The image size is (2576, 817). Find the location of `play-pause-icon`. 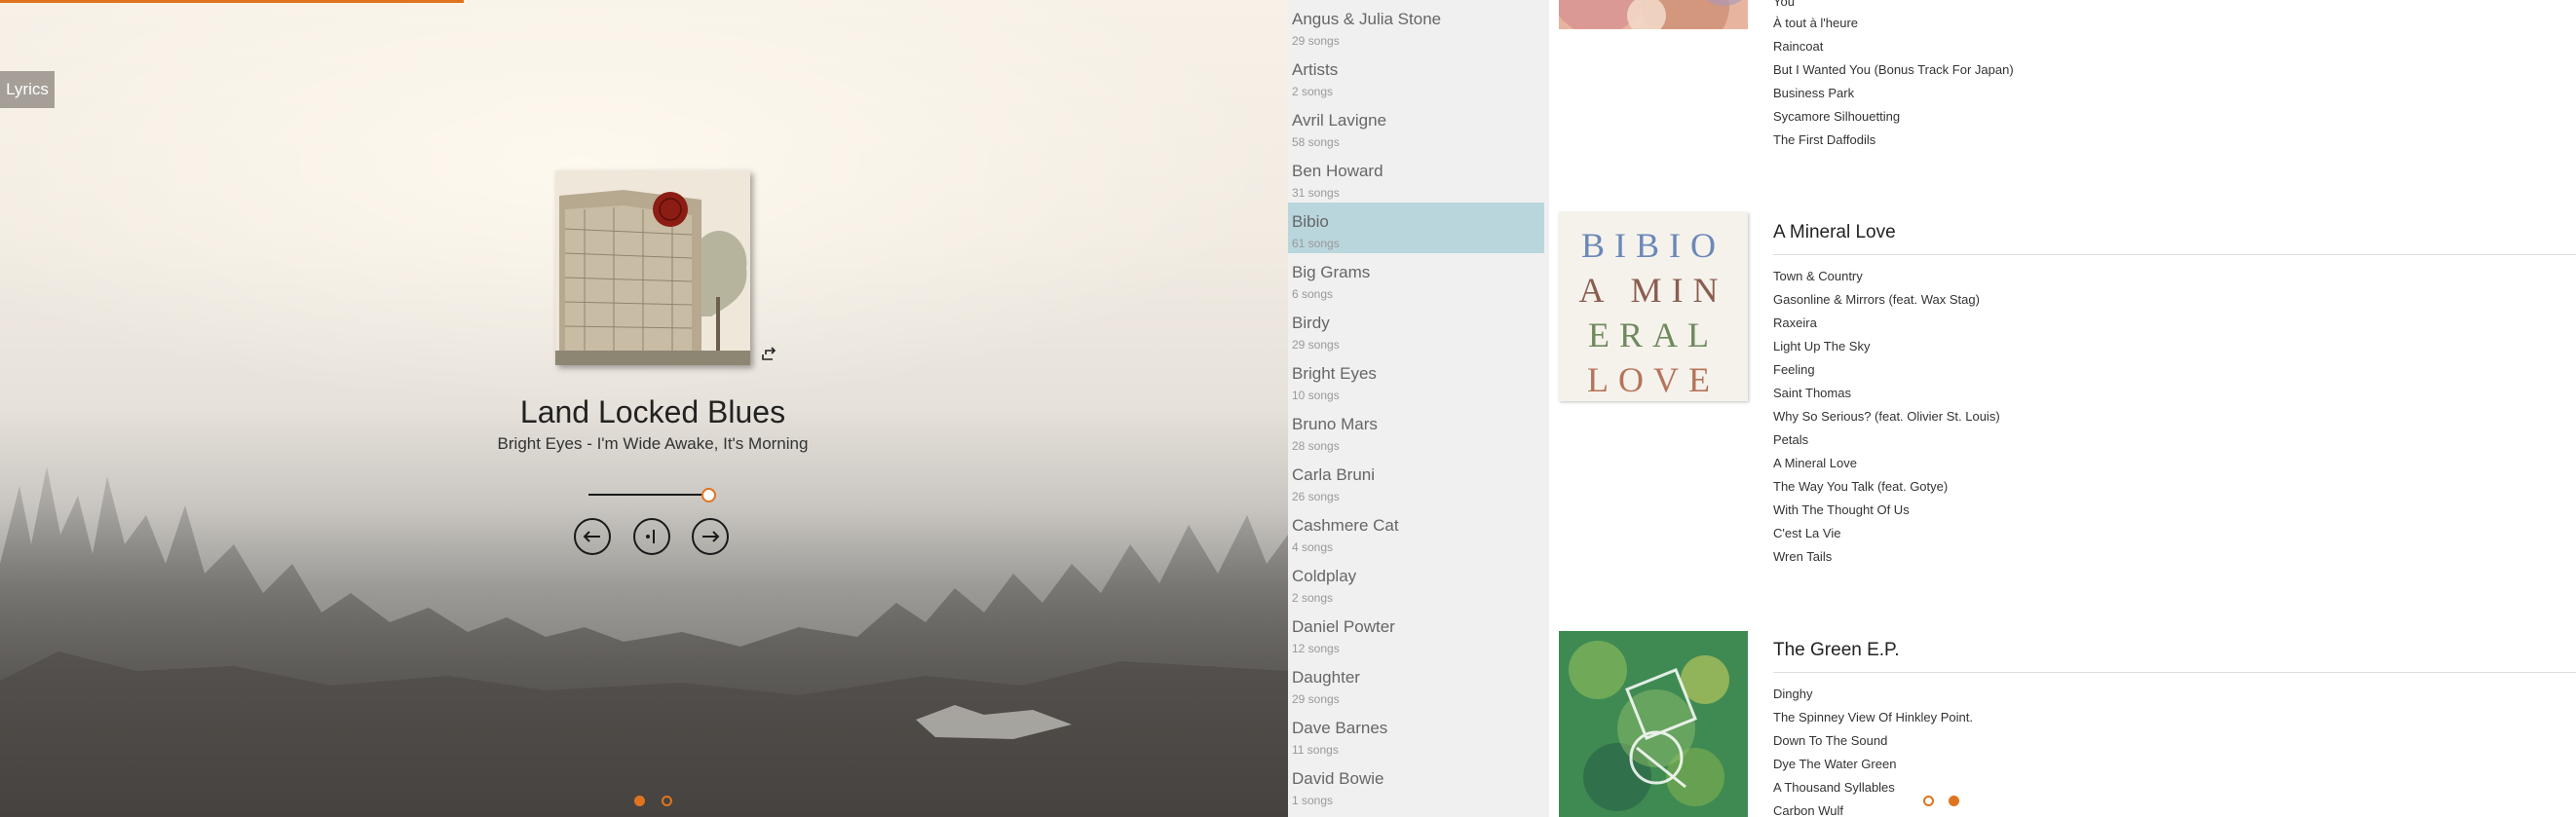

play-pause-icon is located at coordinates (650, 536).